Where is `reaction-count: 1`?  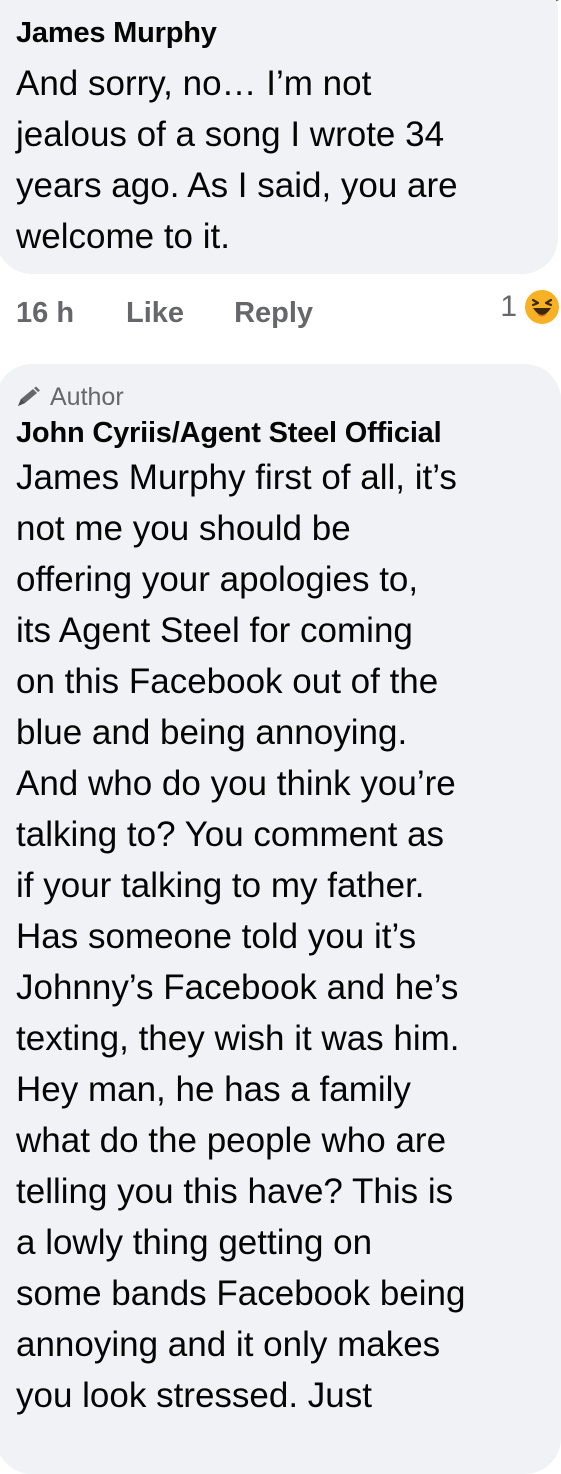 reaction-count: 1 is located at coordinates (508, 306).